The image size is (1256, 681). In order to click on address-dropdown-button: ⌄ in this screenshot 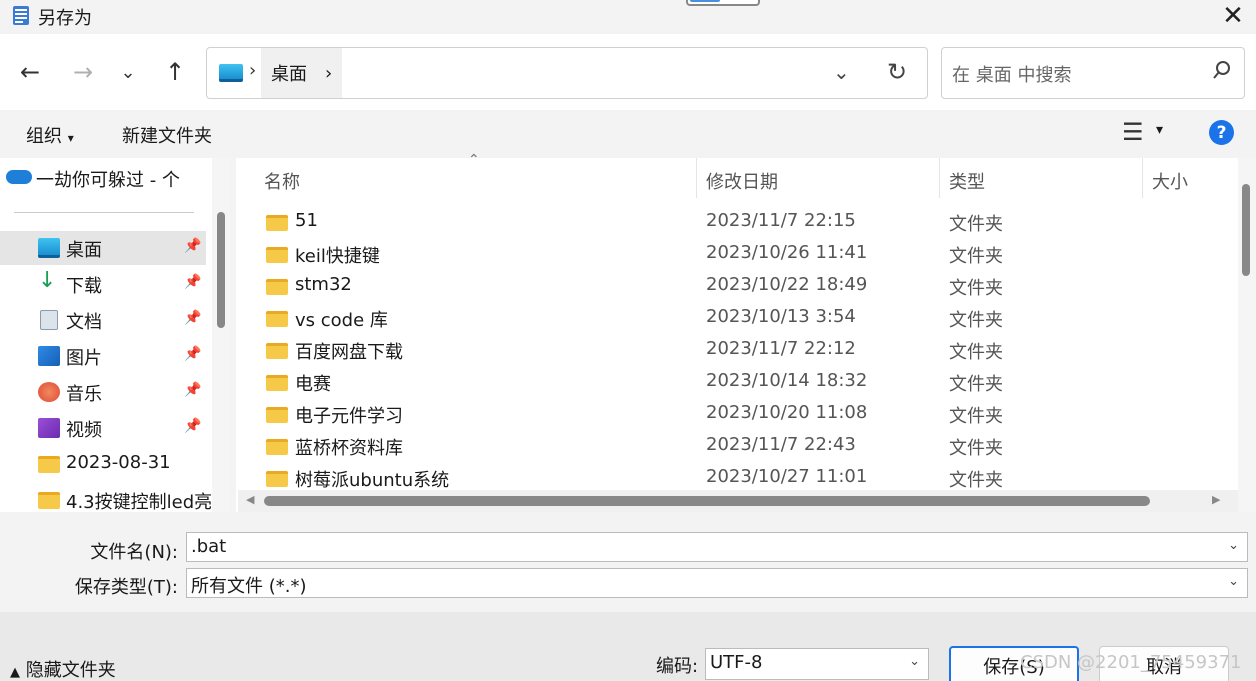, I will do `click(841, 72)`.